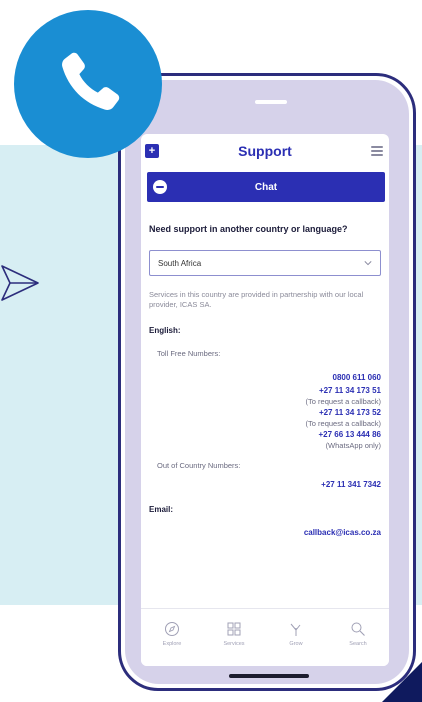  Describe the element at coordinates (180, 263) in the screenshot. I see `country-select-value: South Africa` at that location.